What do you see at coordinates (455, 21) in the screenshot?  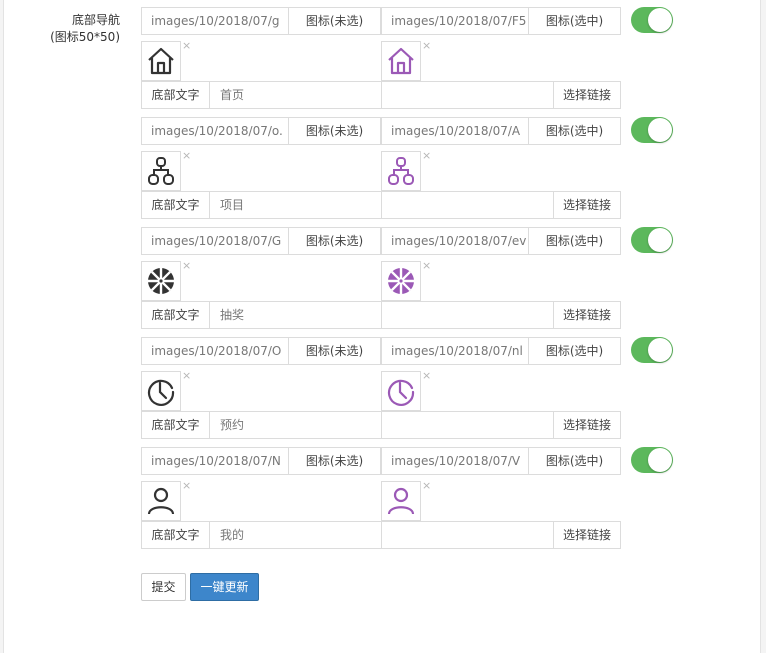 I see `icon-selected-path-input: images/10/2018/07/F5` at bounding box center [455, 21].